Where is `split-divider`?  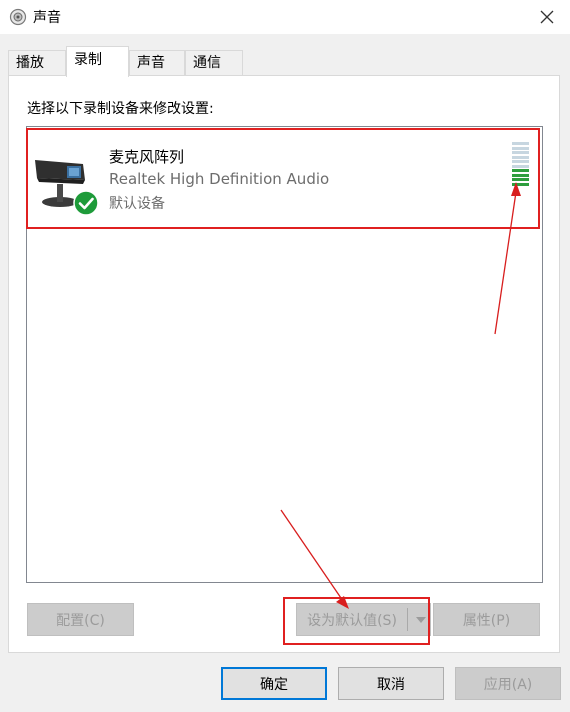
split-divider is located at coordinates (407, 619).